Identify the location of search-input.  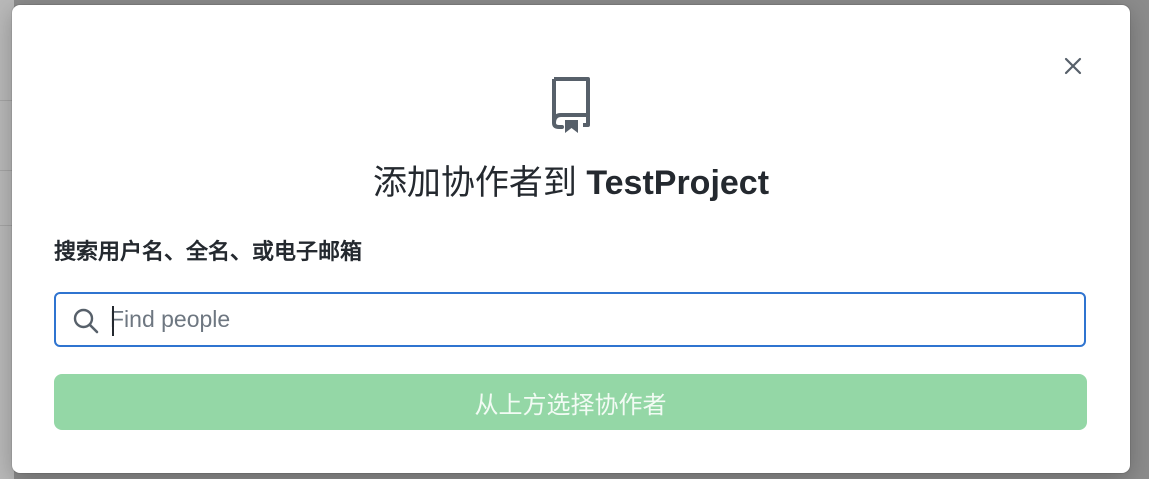
(590, 319).